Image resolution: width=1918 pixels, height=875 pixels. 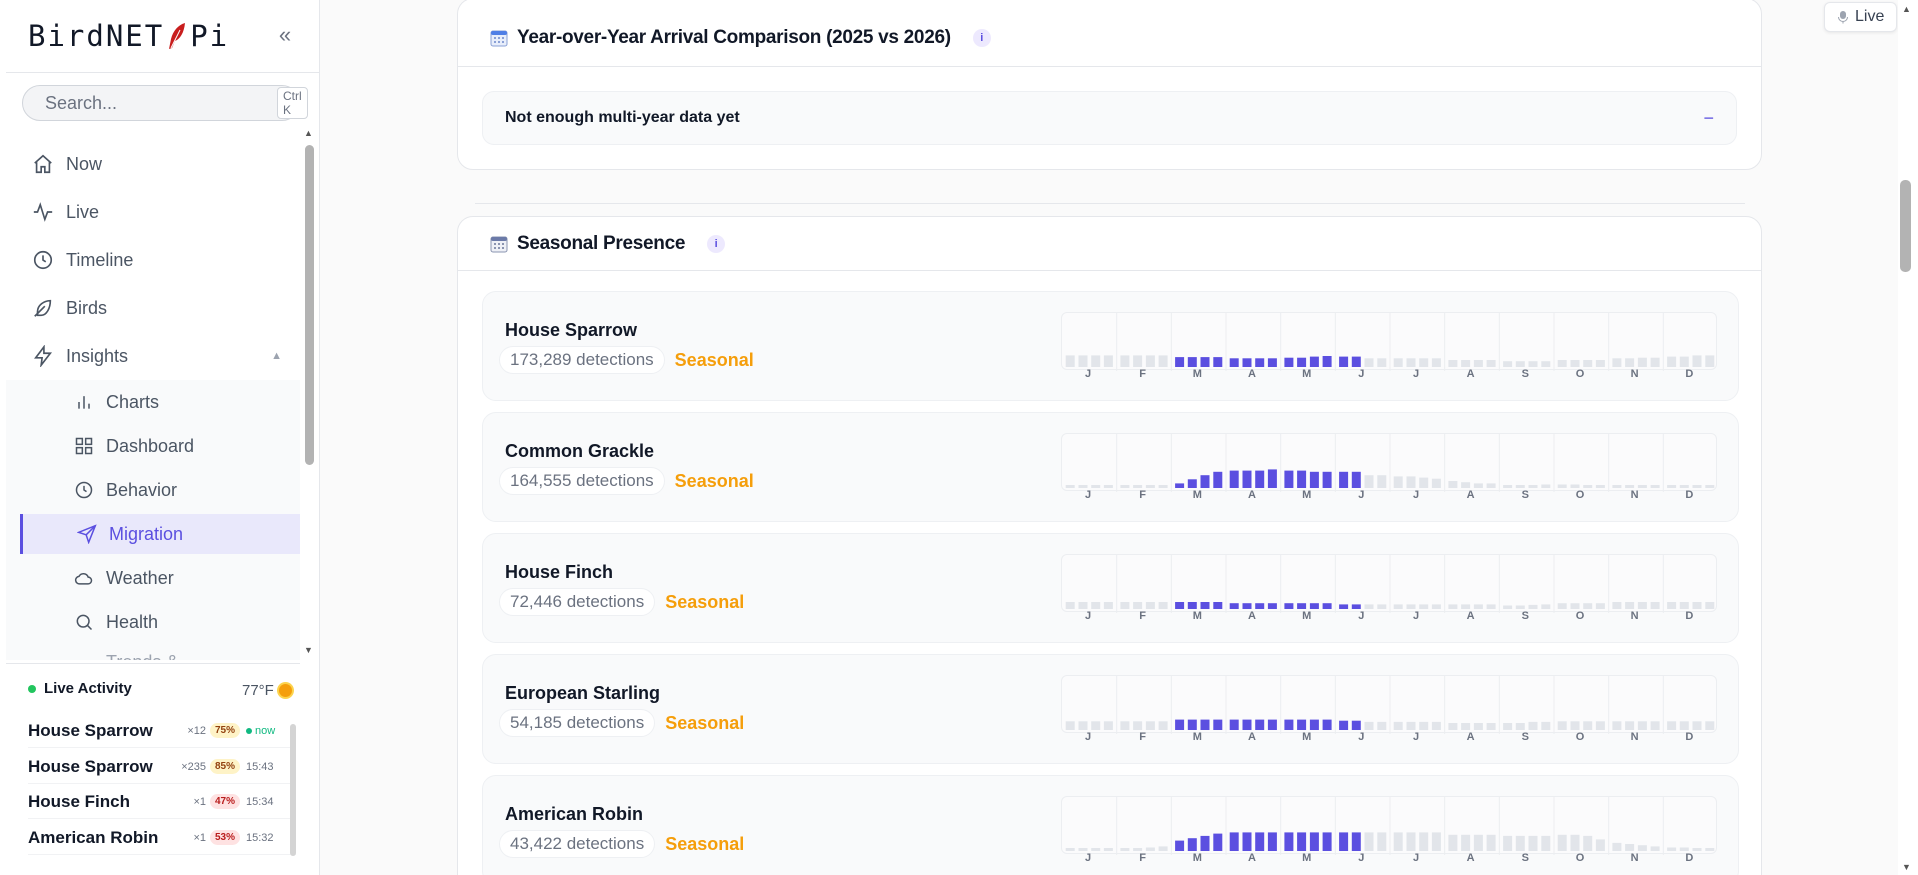 What do you see at coordinates (1109, 118) in the screenshot?
I see `multi-year-accordion: Not enough multi-year data yet −` at bounding box center [1109, 118].